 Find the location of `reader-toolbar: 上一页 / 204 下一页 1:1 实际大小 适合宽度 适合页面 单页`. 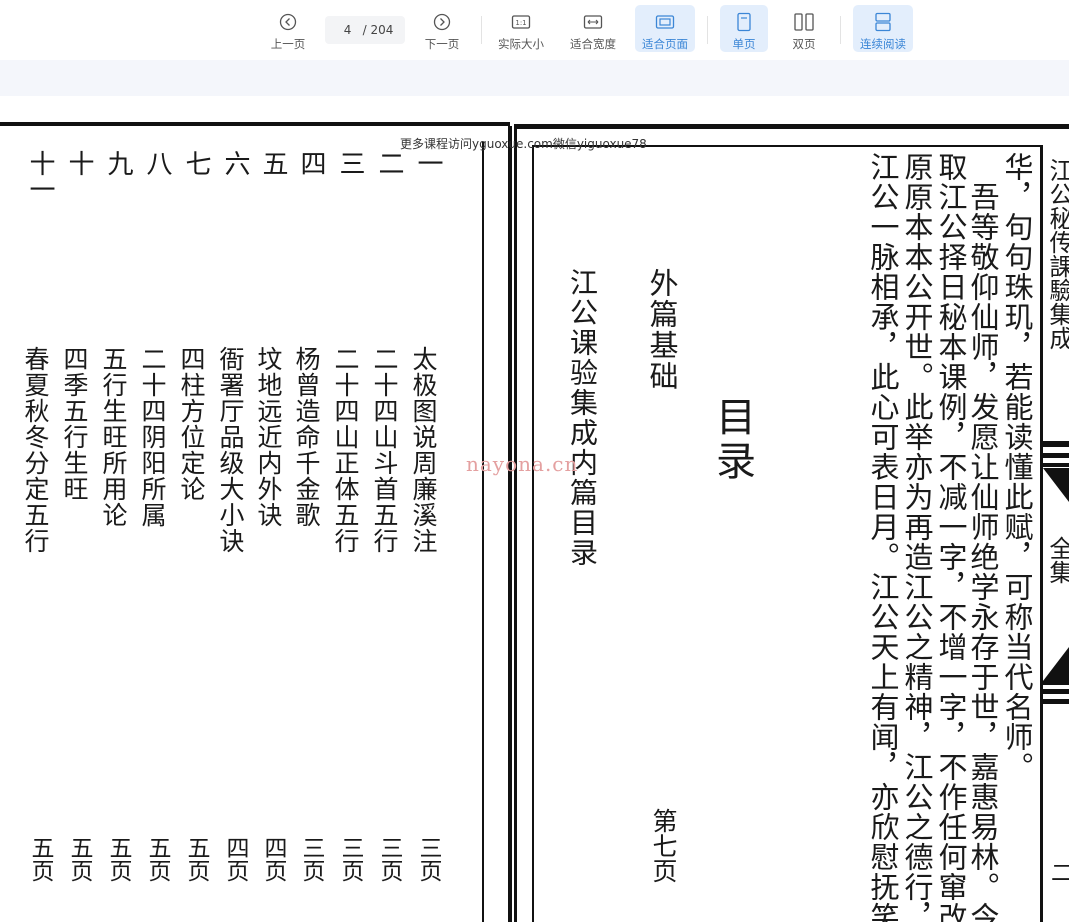

reader-toolbar: 上一页 / 204 下一页 1:1 实际大小 适合宽度 适合页面 单页 is located at coordinates (534, 30).